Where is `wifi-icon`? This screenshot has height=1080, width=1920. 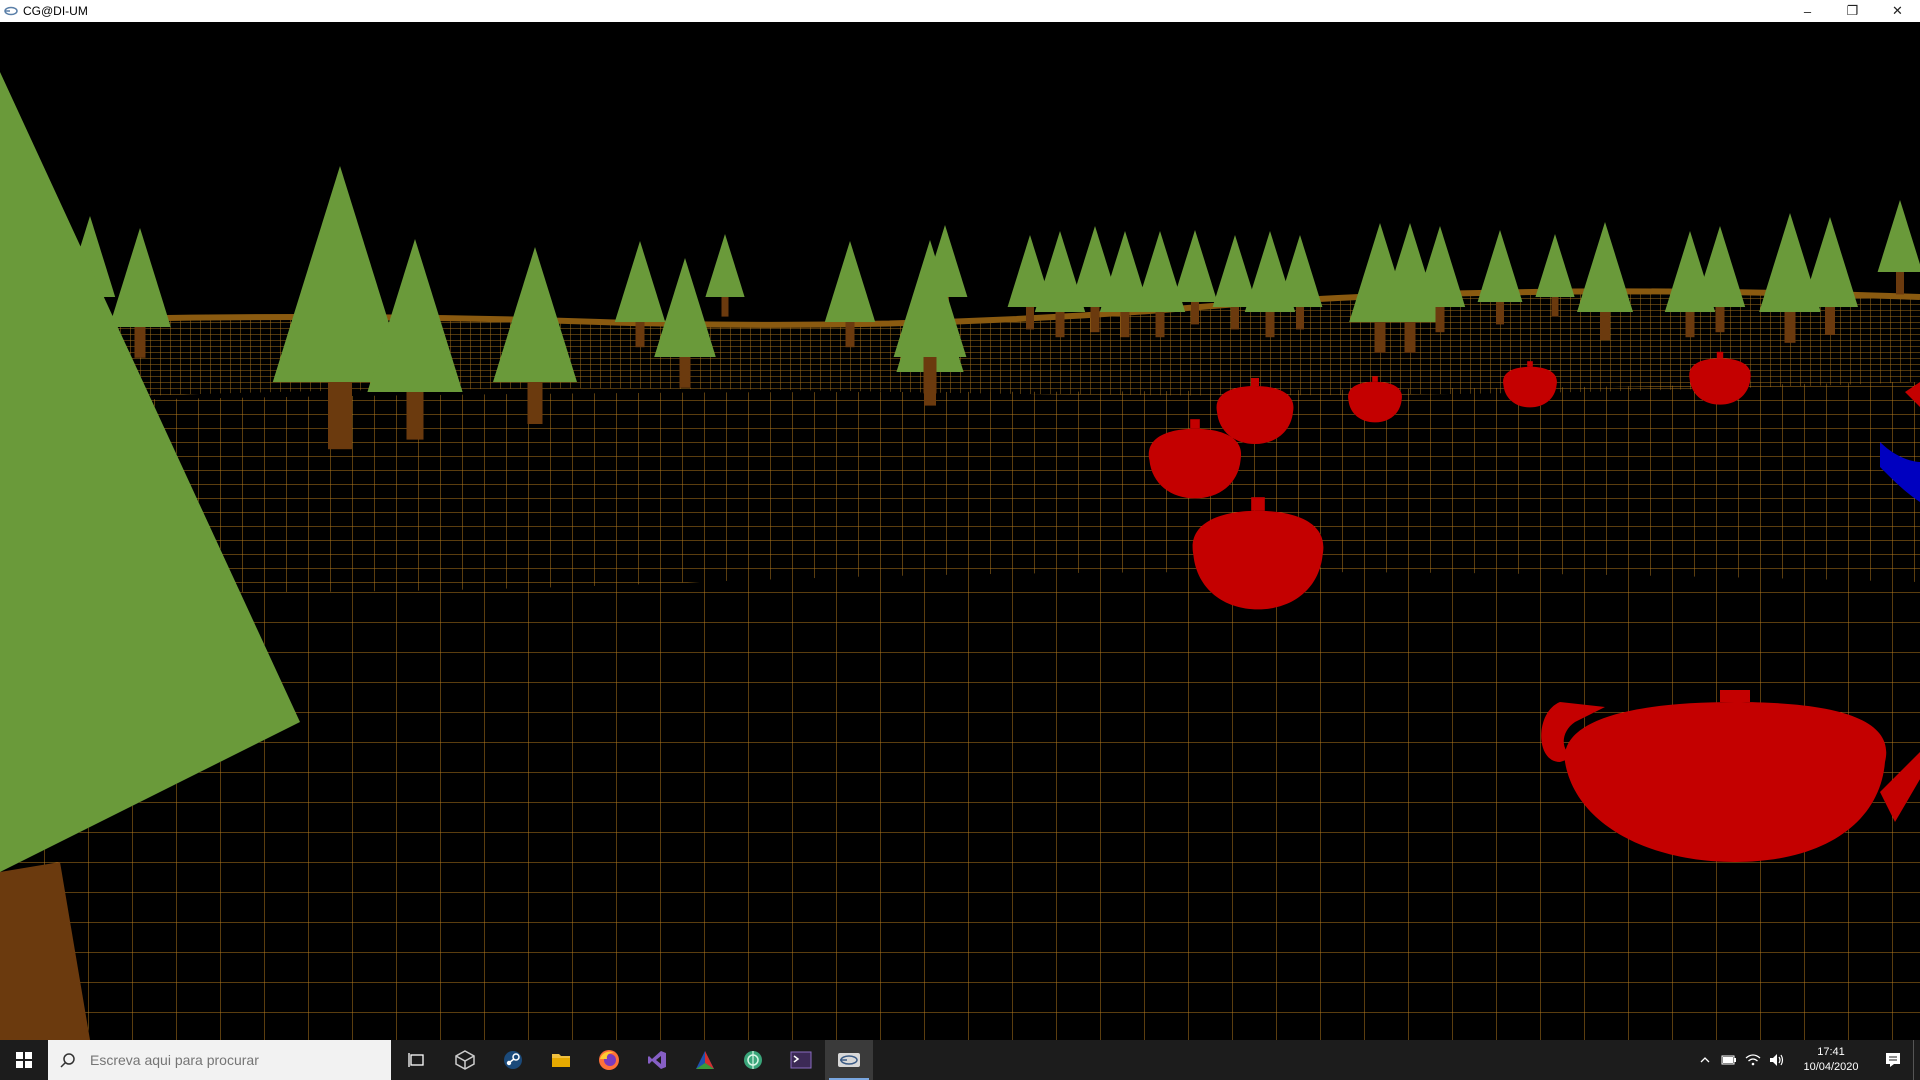
wifi-icon is located at coordinates (1753, 1060).